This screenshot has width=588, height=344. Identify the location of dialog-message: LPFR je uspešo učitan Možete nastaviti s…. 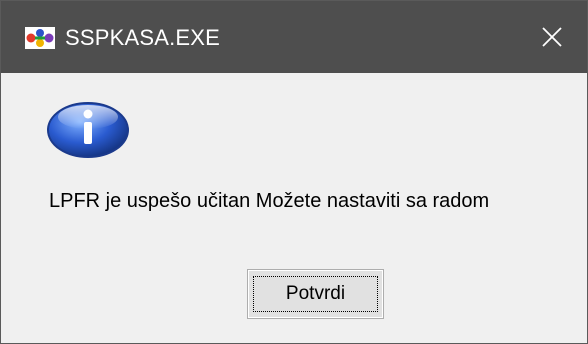
(269, 201).